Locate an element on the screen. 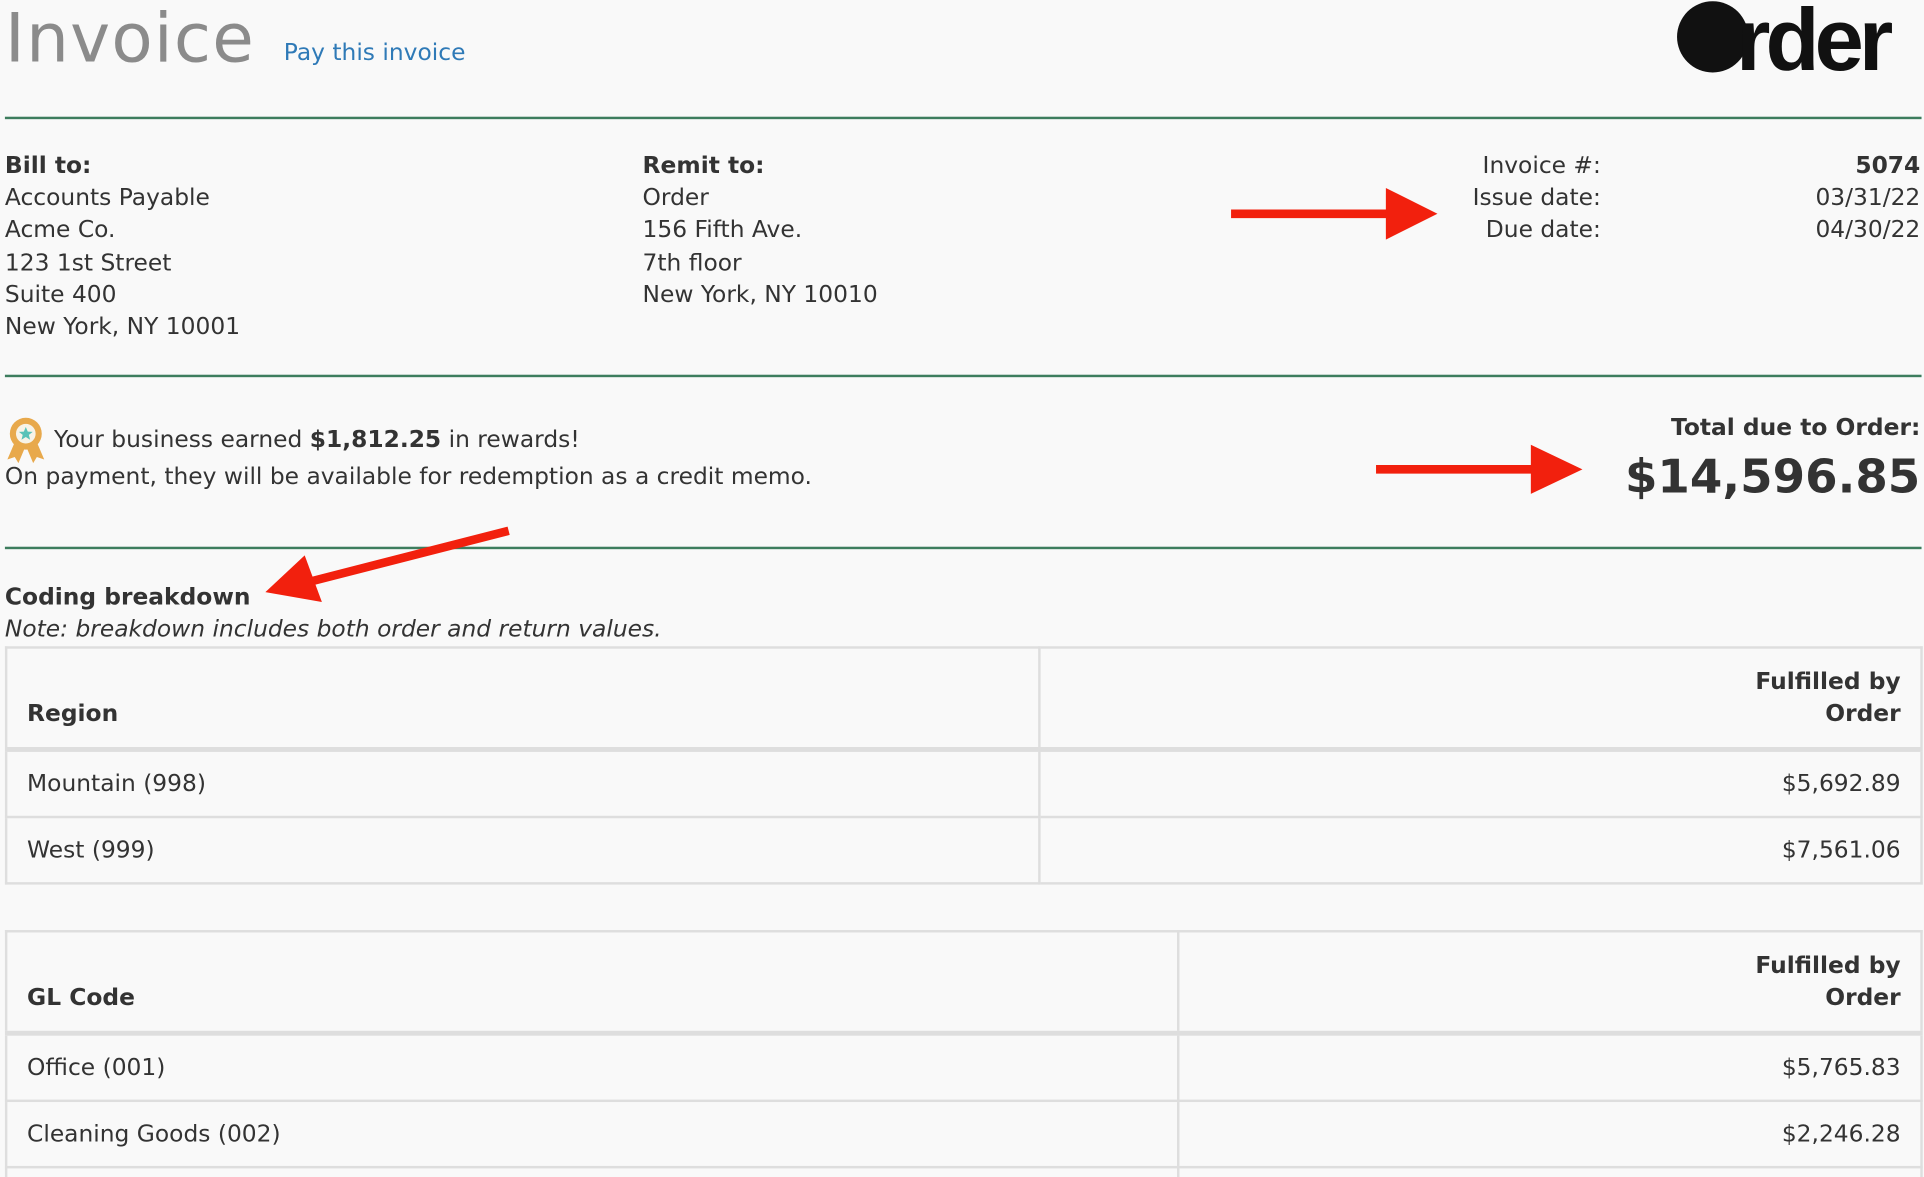 This screenshot has width=1924, height=1177. issue-date: 03/31/22 is located at coordinates (1868, 198).